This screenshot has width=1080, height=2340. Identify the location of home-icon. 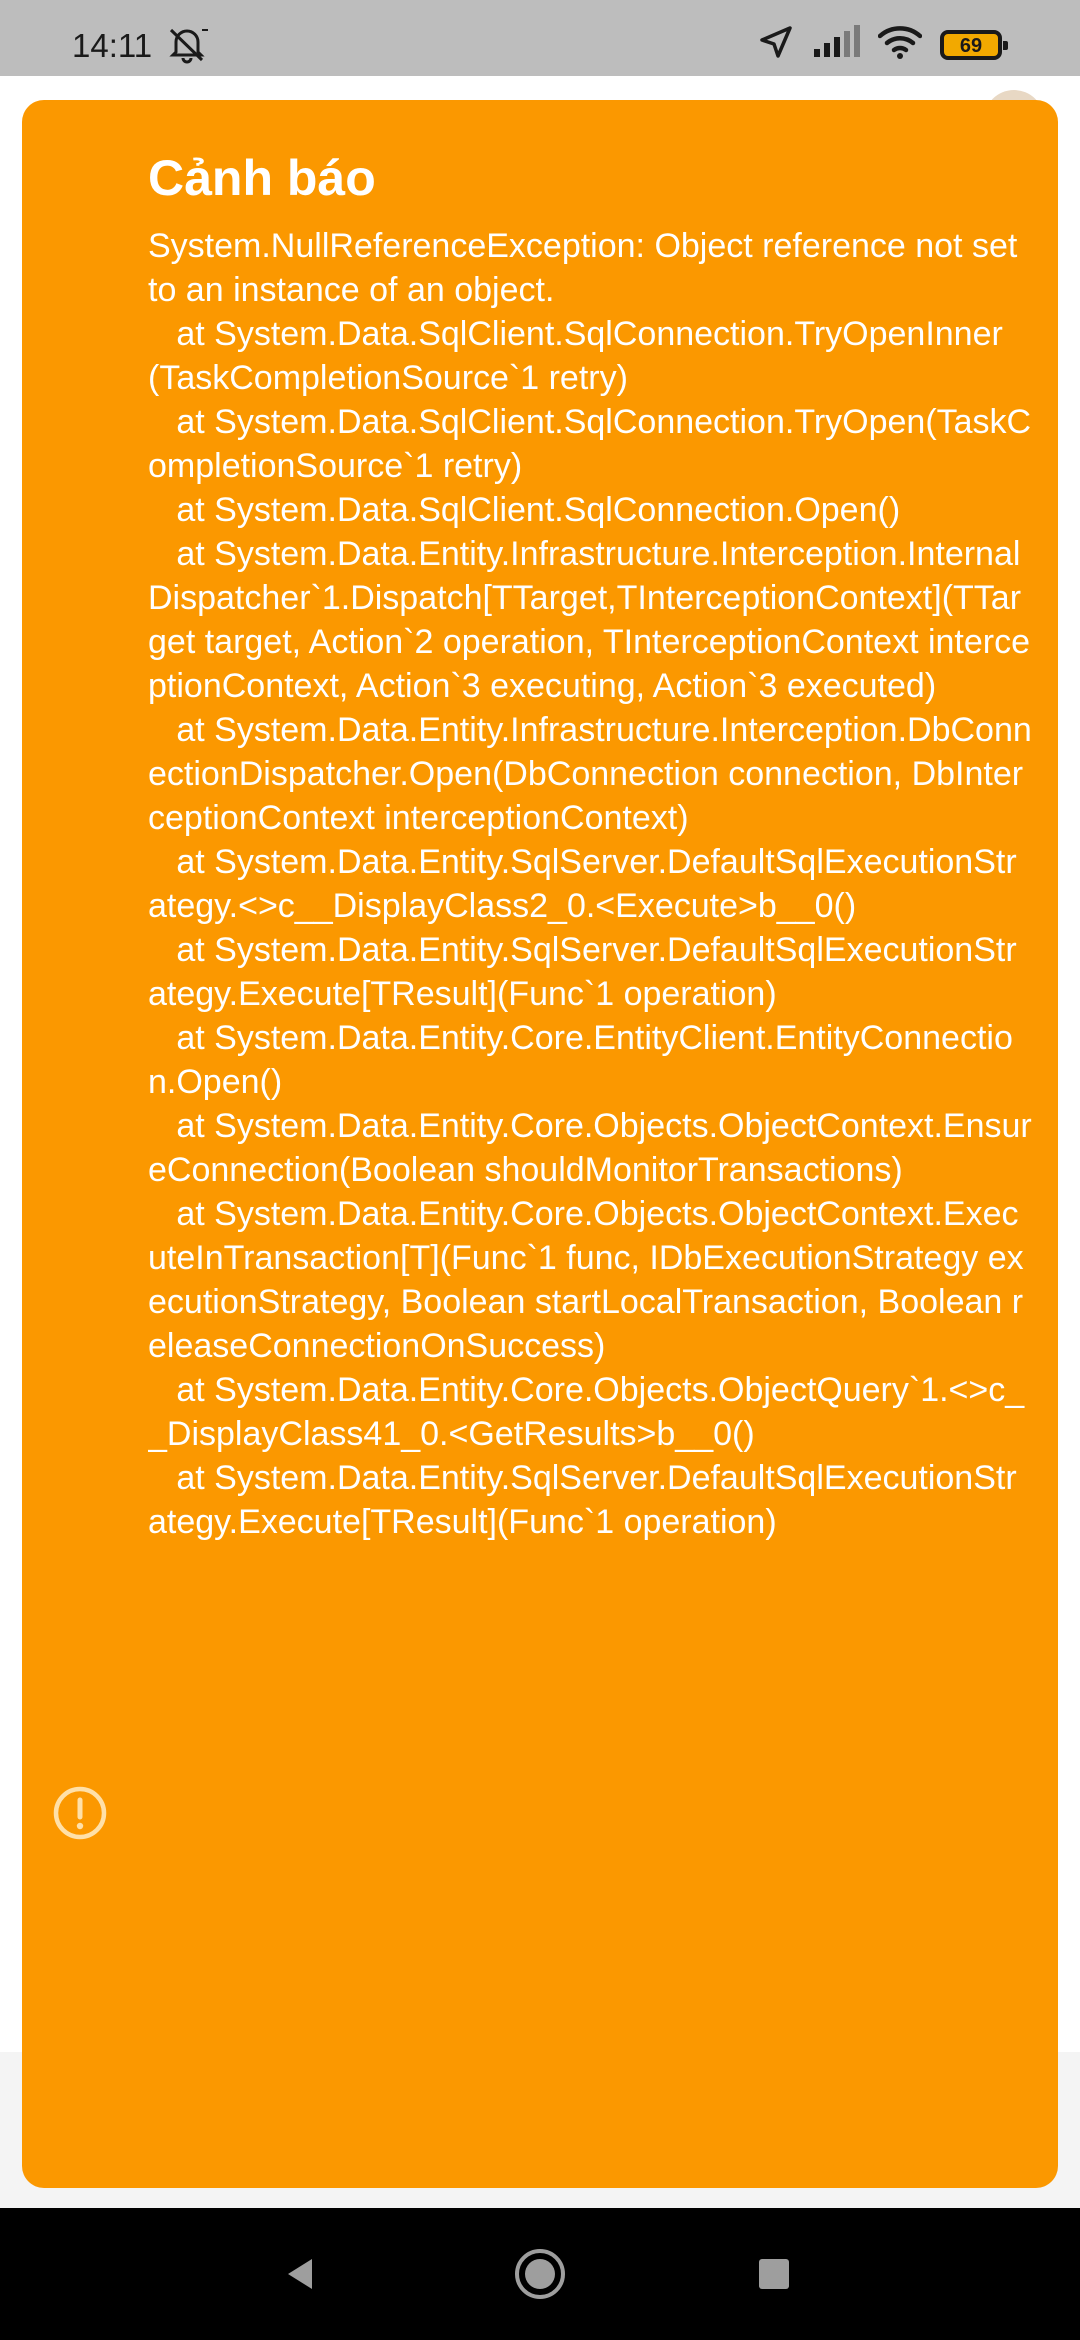
(540, 2274).